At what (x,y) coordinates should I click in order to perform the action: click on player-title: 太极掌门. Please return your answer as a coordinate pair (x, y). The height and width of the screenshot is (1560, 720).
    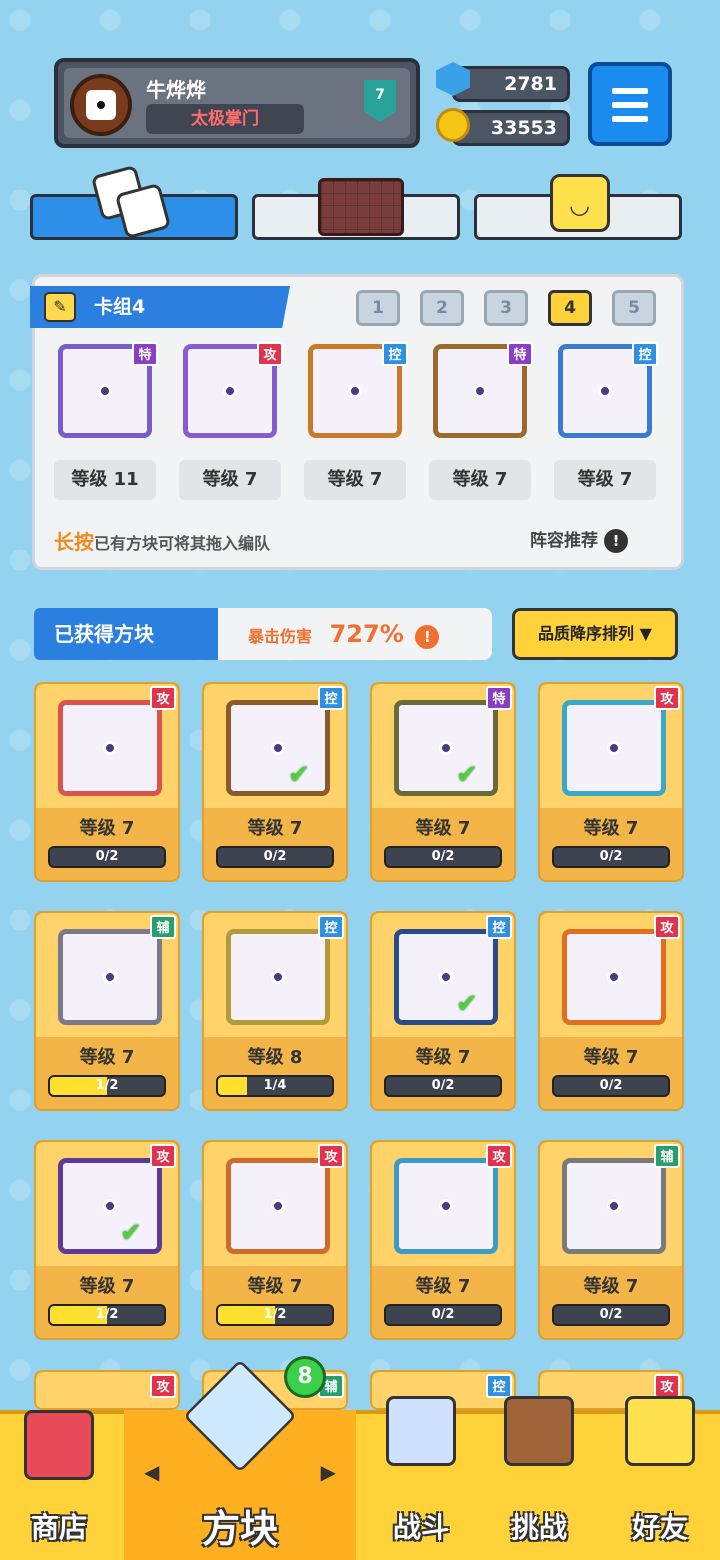
    Looking at the image, I should click on (225, 119).